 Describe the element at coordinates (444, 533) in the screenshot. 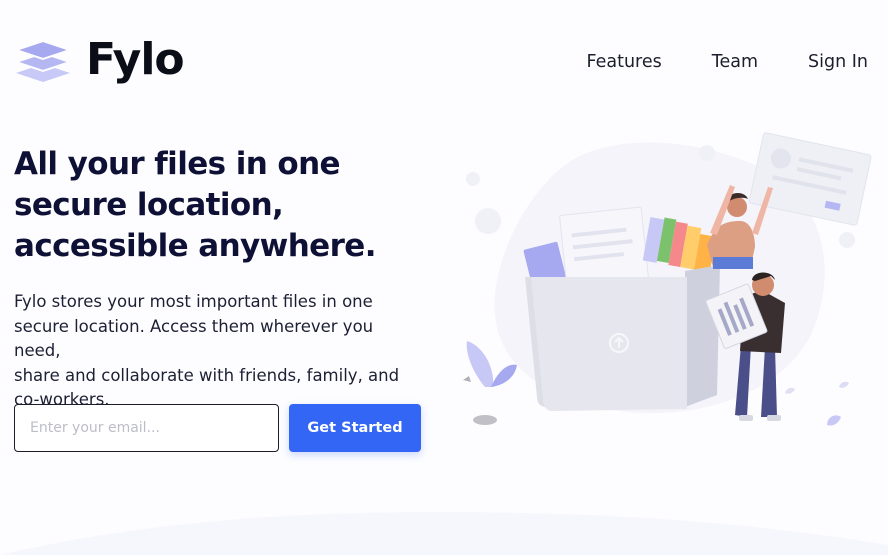

I see `section-divider-curve` at that location.